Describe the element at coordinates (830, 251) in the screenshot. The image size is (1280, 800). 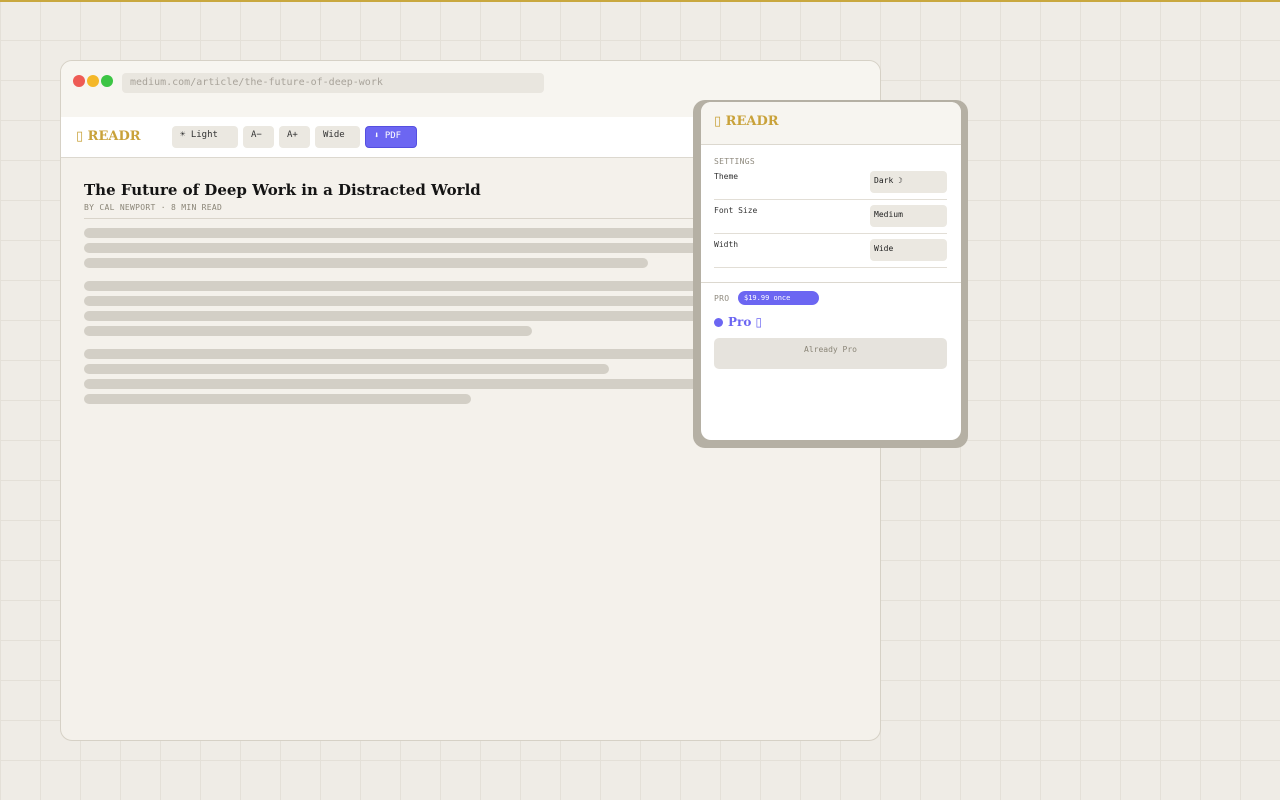
I see `setting-row-width: Width Wide` at that location.